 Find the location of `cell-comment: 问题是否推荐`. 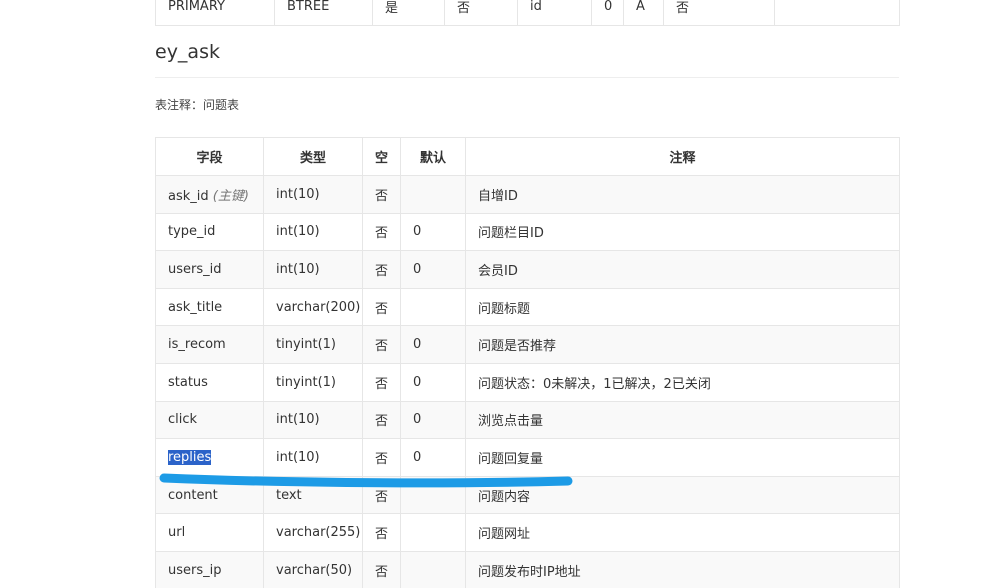

cell-comment: 问题是否推荐 is located at coordinates (682, 344).